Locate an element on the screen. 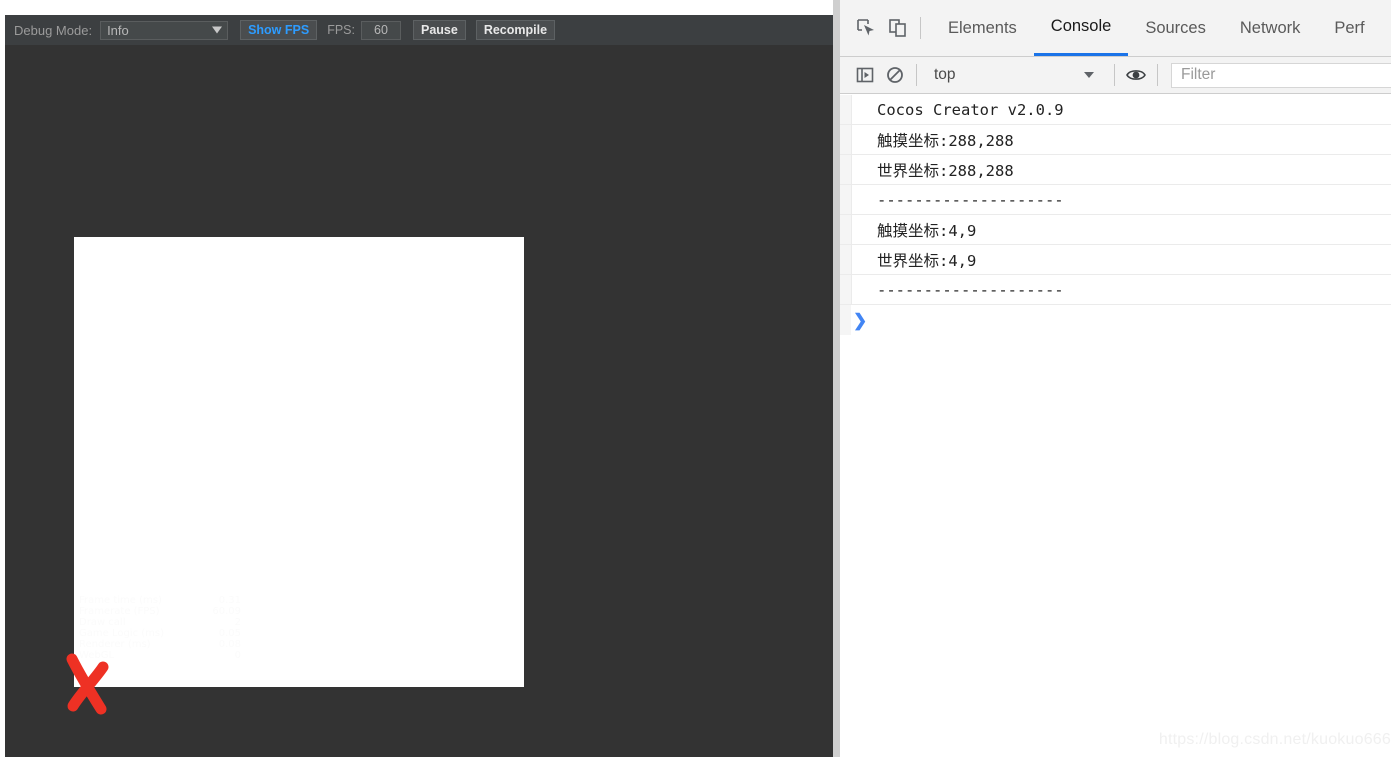  profiler-row: Frame time (ms) 0.31 is located at coordinates (160, 600).